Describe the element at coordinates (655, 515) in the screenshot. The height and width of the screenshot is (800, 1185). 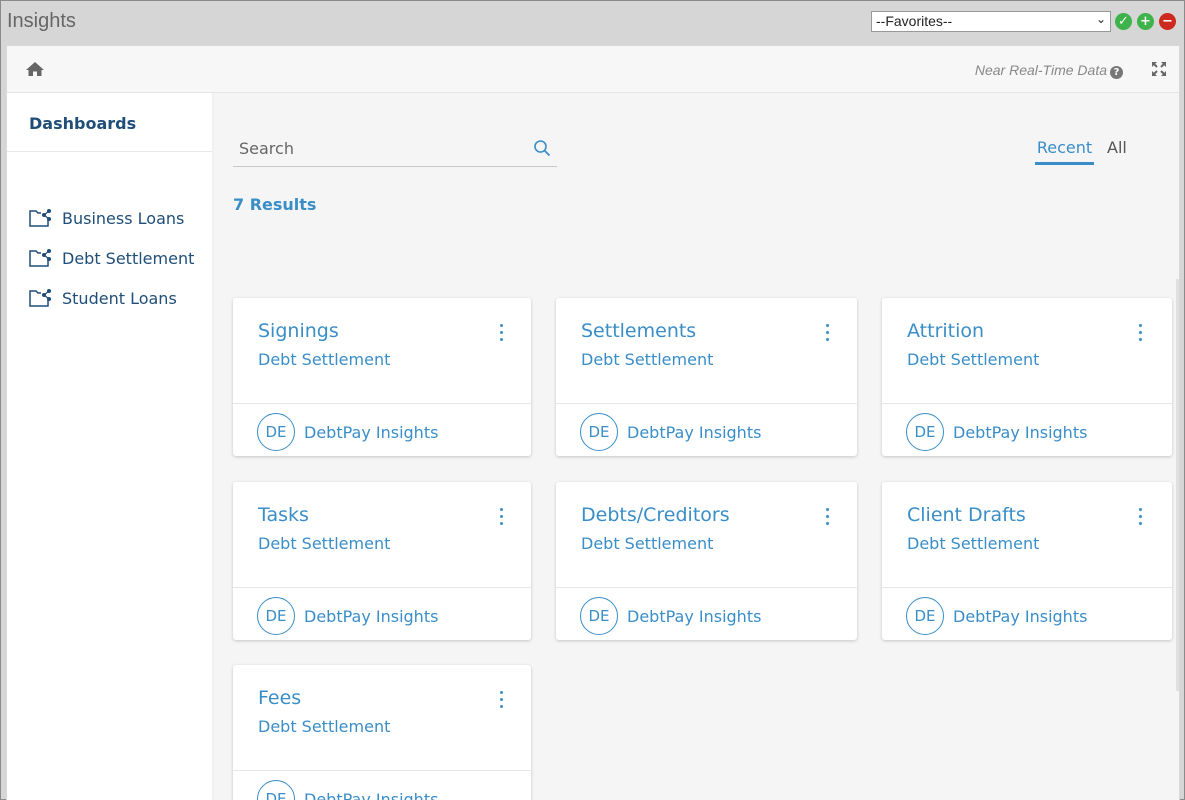
I see `card-title: Debts/Creditors` at that location.